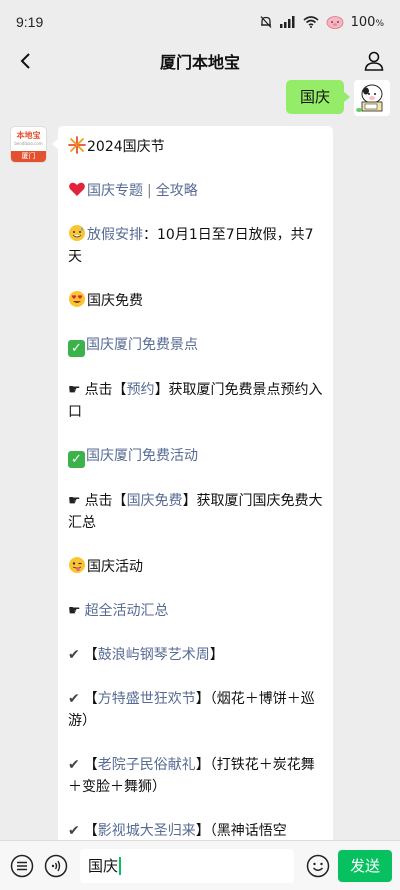 The image size is (400, 890). I want to click on message-input-value: 国庆, so click(103, 866).